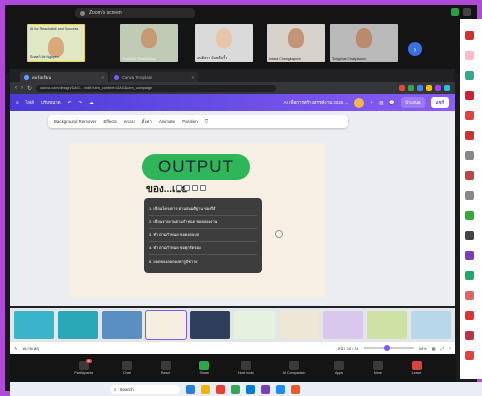 This screenshot has height=396, width=482. I want to click on share-screen-button: Share, so click(204, 368).